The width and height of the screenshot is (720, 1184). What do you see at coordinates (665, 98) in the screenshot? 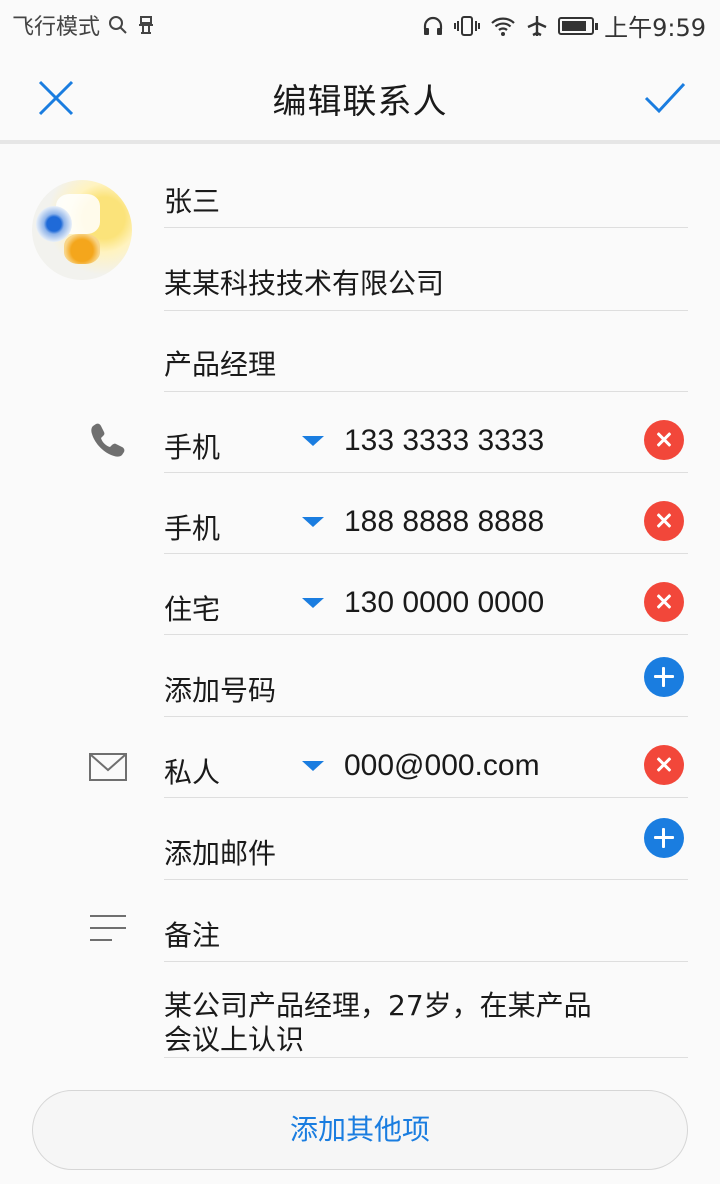
I see `confirm-check-icon` at bounding box center [665, 98].